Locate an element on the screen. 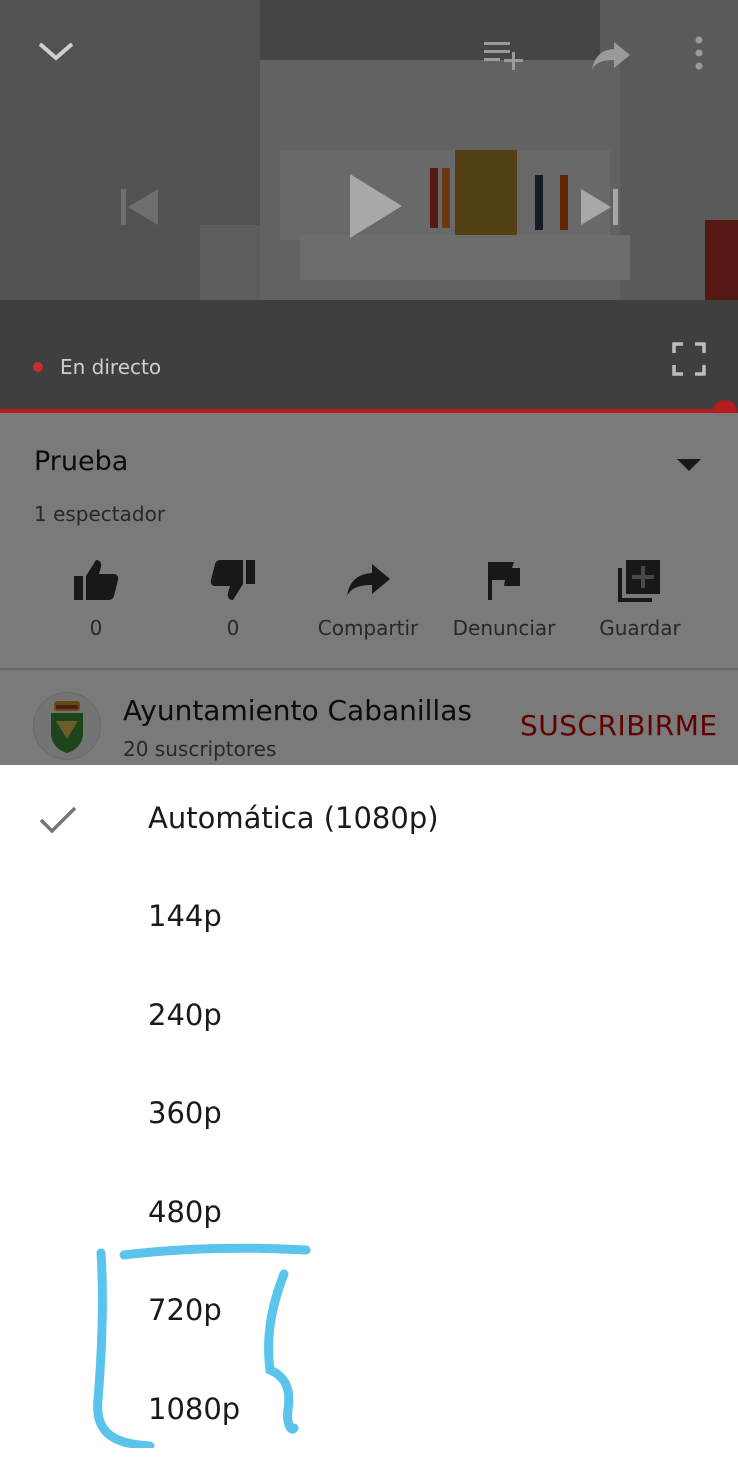  add-to-playlist-button is located at coordinates (505, 56).